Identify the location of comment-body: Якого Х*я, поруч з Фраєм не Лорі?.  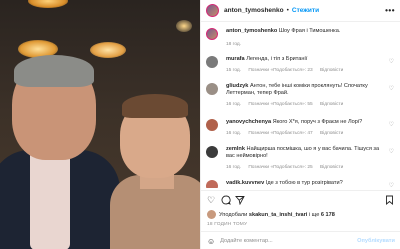
(317, 122).